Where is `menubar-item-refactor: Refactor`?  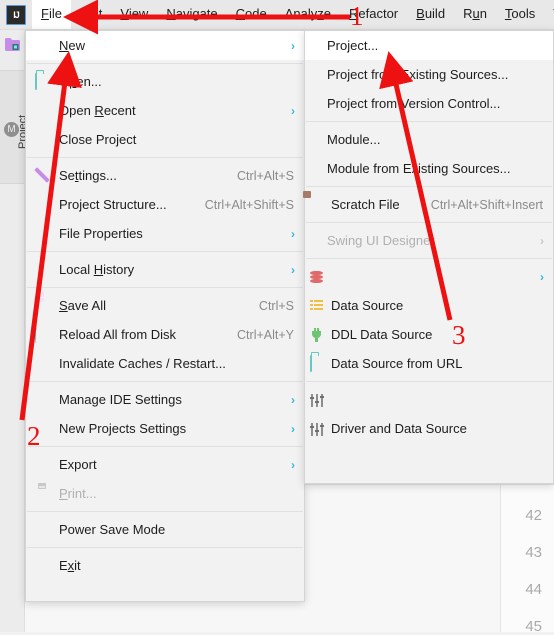 menubar-item-refactor: Refactor is located at coordinates (373, 14).